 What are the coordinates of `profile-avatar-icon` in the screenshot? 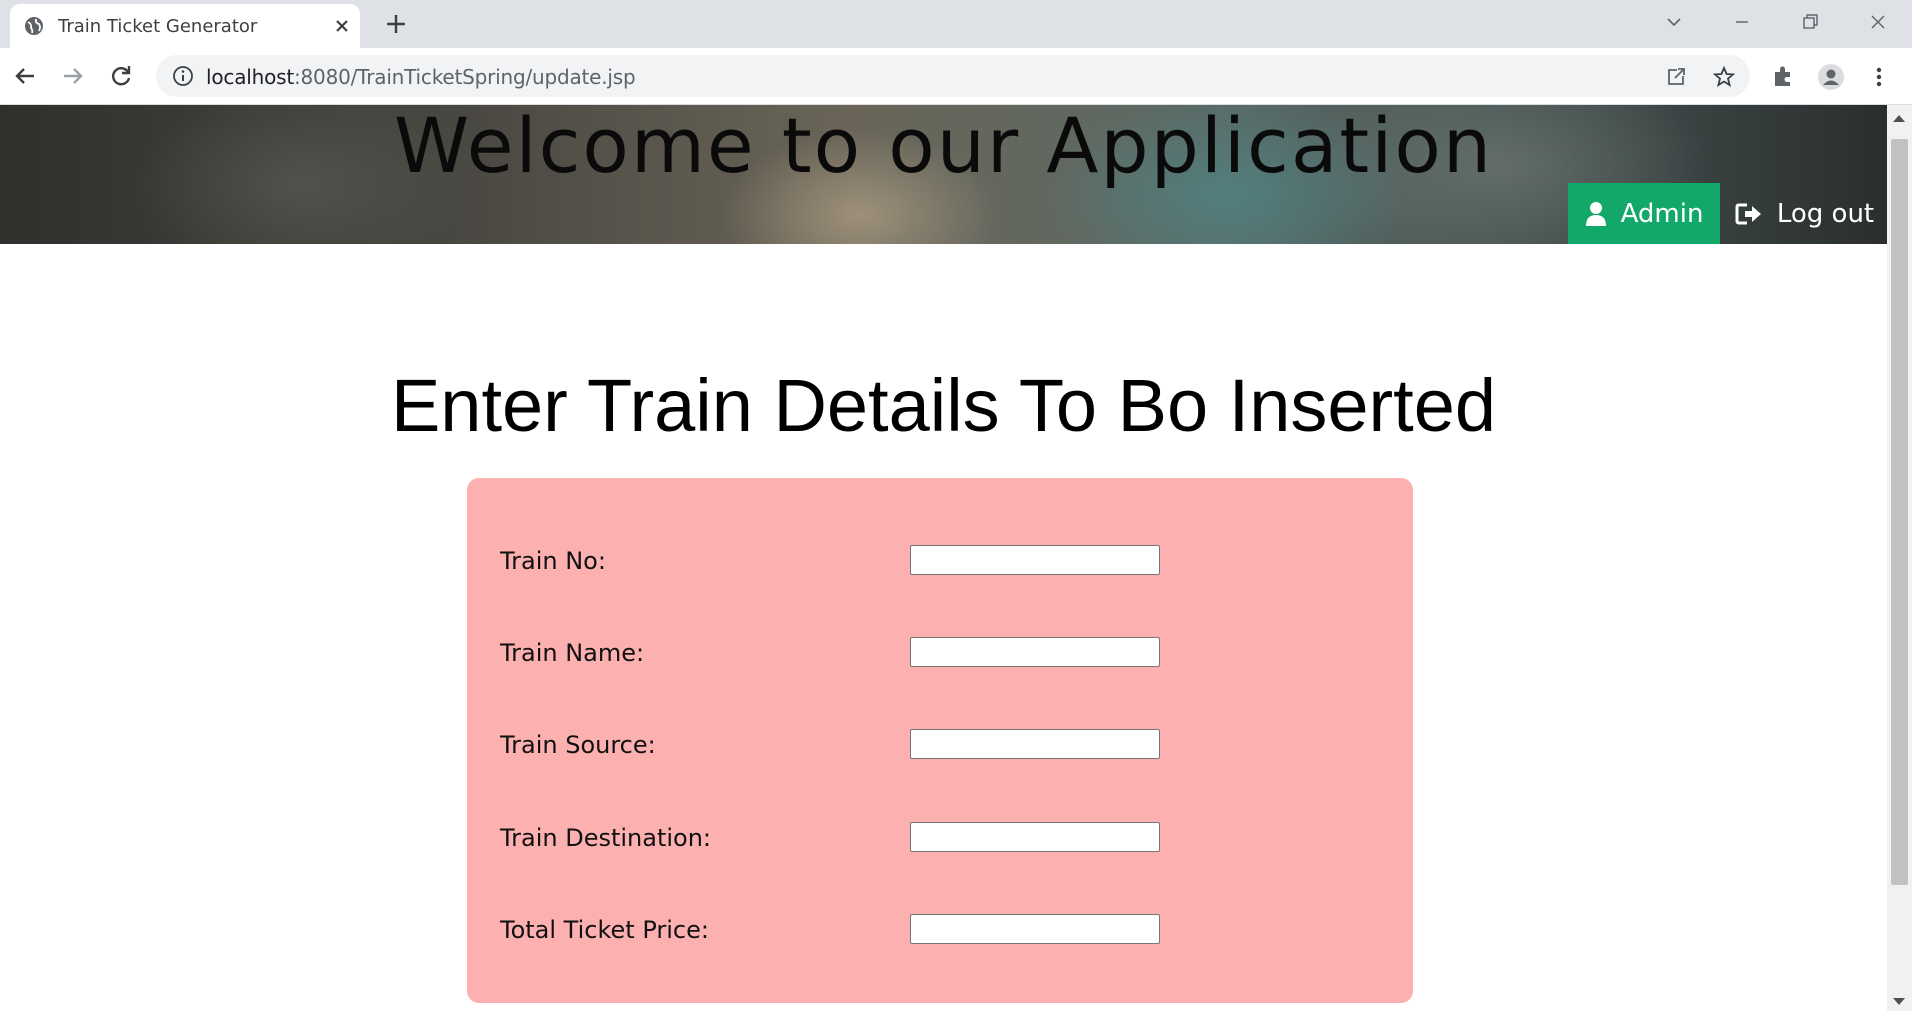 It's located at (1831, 77).